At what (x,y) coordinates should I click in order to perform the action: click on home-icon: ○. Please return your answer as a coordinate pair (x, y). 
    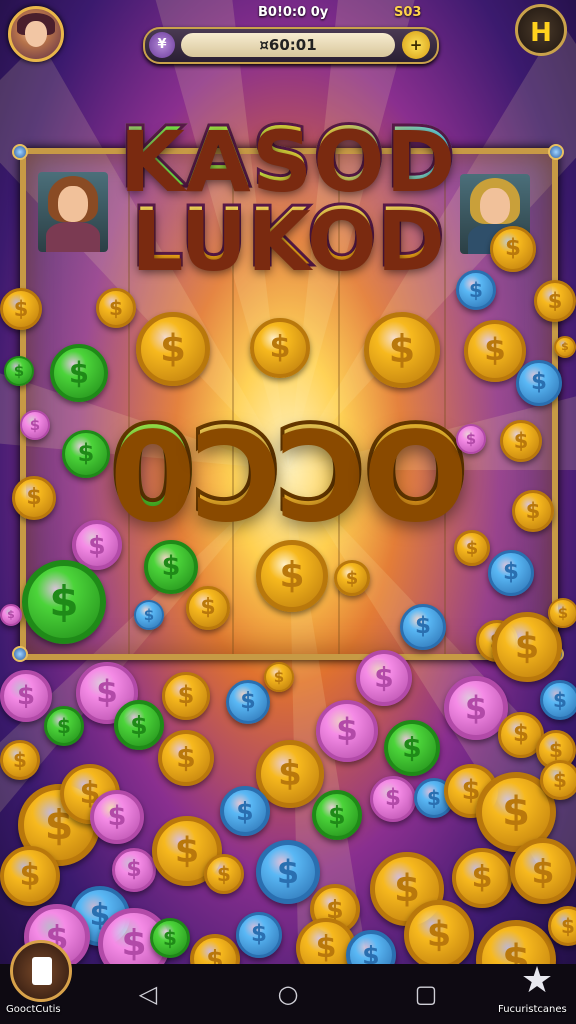
    Looking at the image, I should click on (288, 994).